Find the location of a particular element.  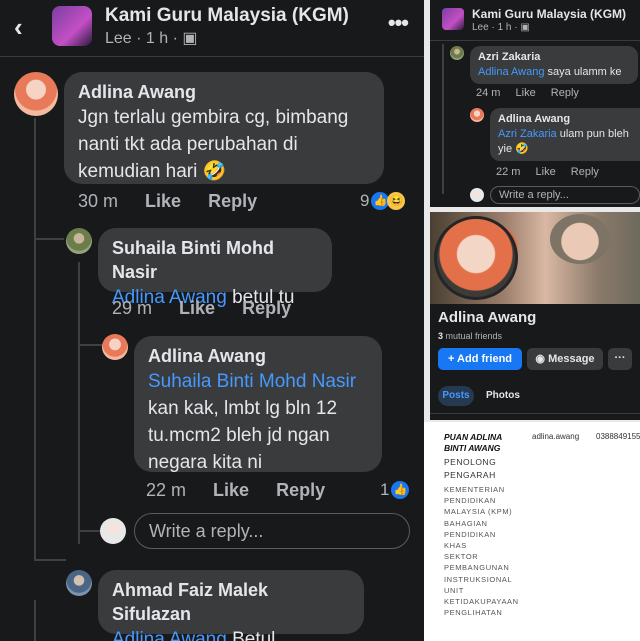

mutual-friends: 3 mutual friends is located at coordinates (470, 336).